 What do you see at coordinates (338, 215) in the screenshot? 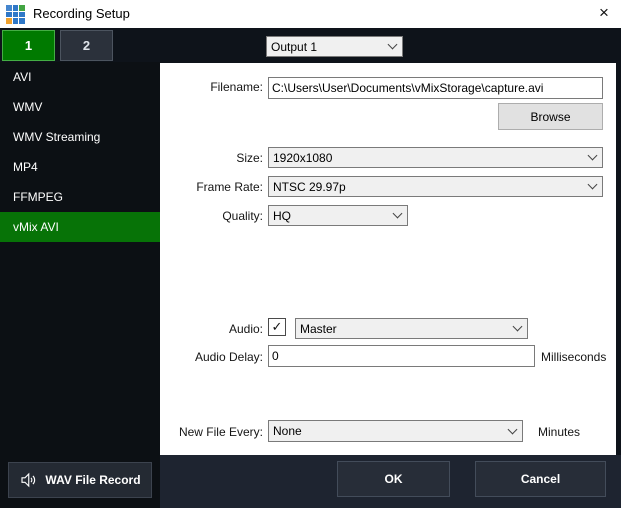
I see `quality-select: HQ` at bounding box center [338, 215].